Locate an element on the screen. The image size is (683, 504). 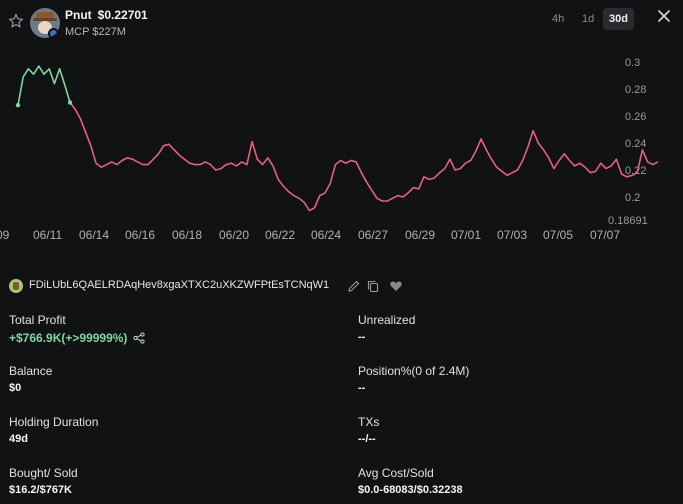
x-tick-label: 06/24 is located at coordinates (326, 235).